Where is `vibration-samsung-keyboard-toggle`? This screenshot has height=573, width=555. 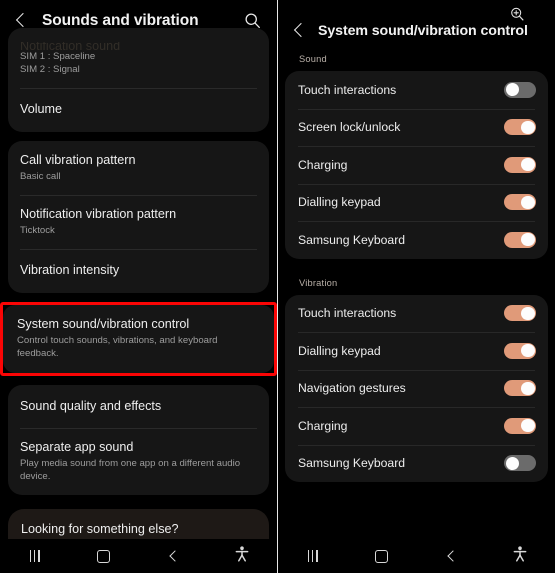
vibration-samsung-keyboard-toggle is located at coordinates (520, 463).